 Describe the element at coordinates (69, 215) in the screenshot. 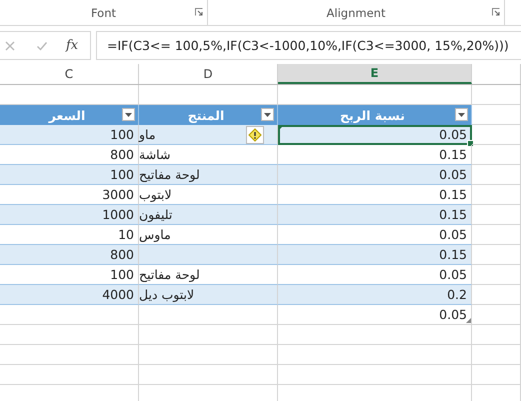

I see `table-cell: 1000` at that location.